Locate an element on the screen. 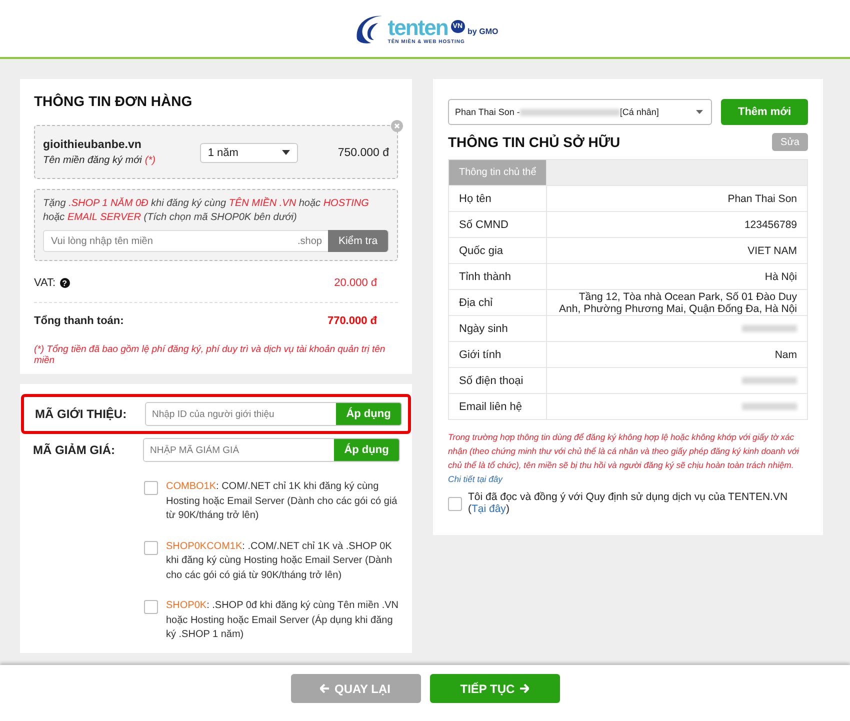  coupon-description: SHOP0K: .SHOP 0đ khi đăng ký cùng Tên miền .VN hoặc Hosting hoặc Email Server (Áp dụng khi đăng ký .SHOP 1 năm) is located at coordinates (283, 620).